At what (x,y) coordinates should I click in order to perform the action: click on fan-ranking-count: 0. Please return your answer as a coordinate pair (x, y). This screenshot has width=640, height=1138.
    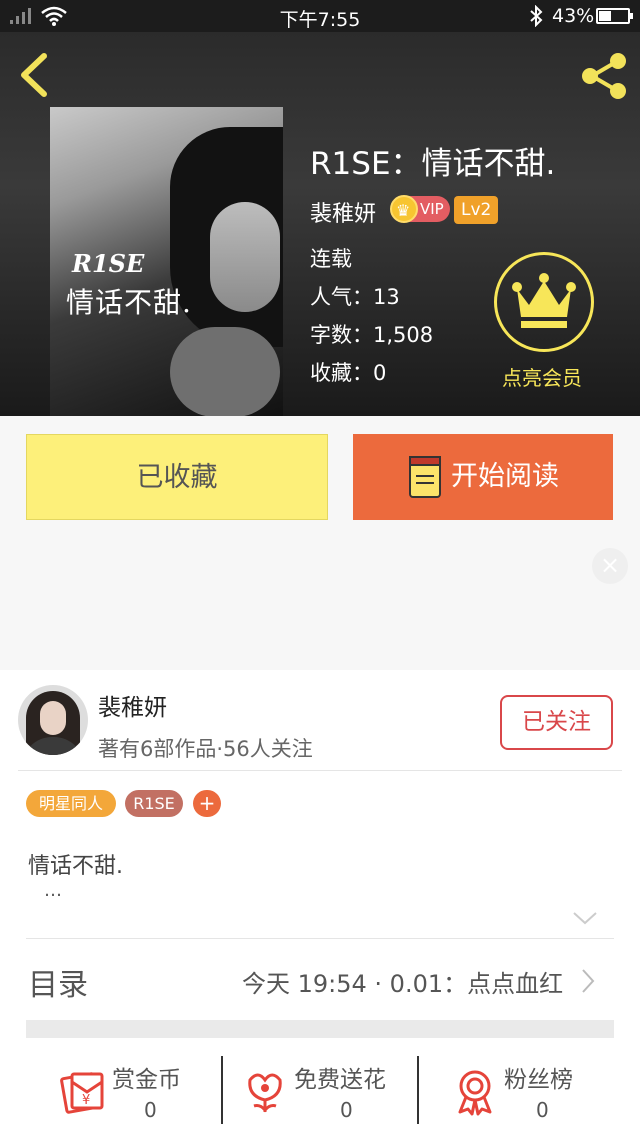
    Looking at the image, I should click on (542, 1110).